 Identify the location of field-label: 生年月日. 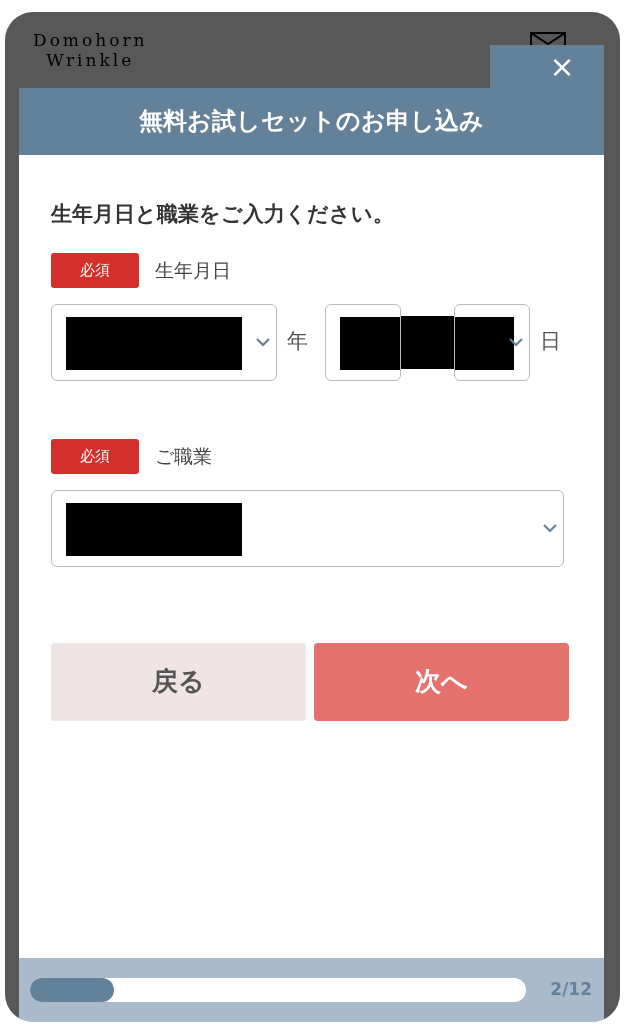
(193, 270).